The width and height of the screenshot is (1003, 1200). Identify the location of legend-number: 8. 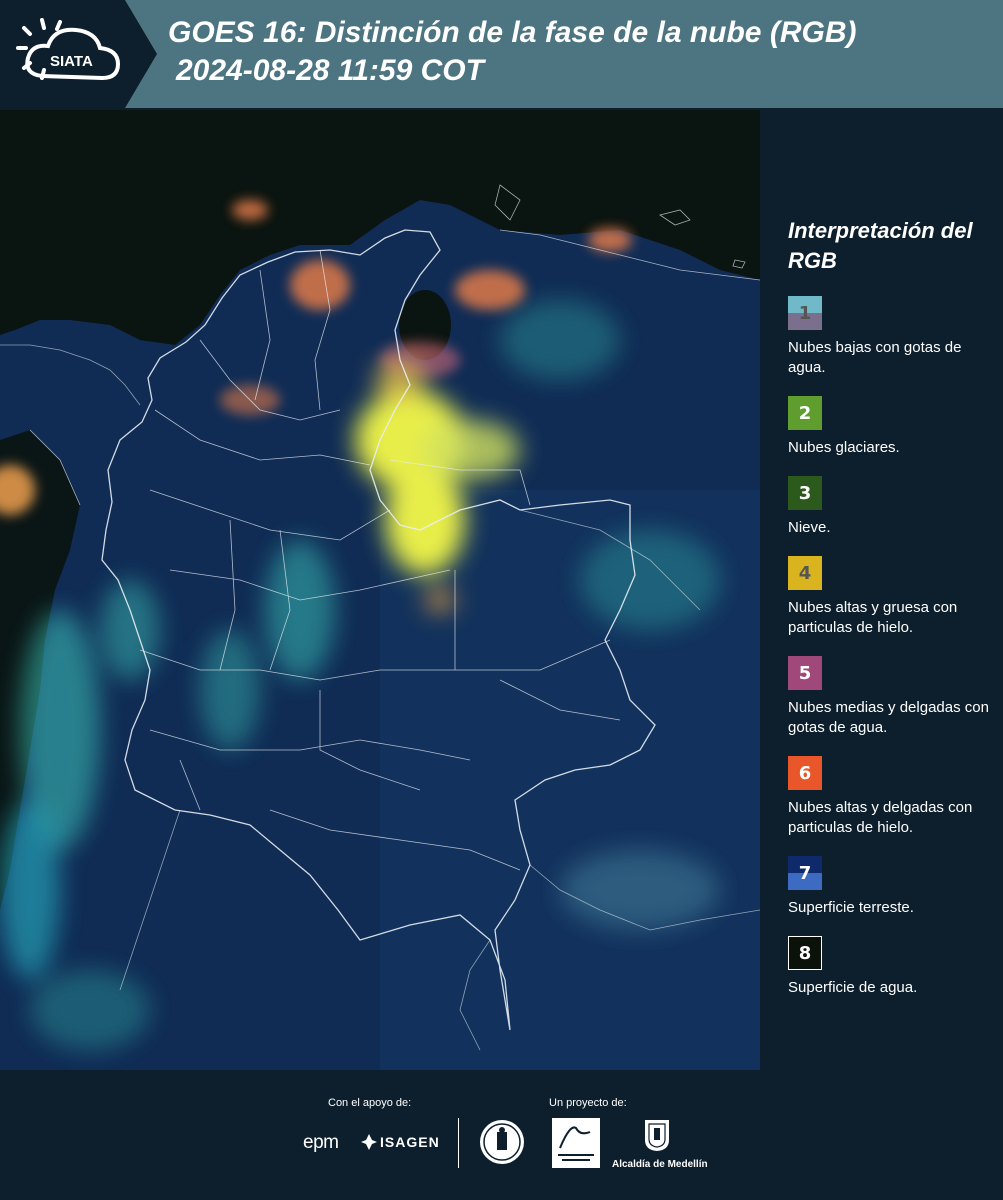
(805, 953).